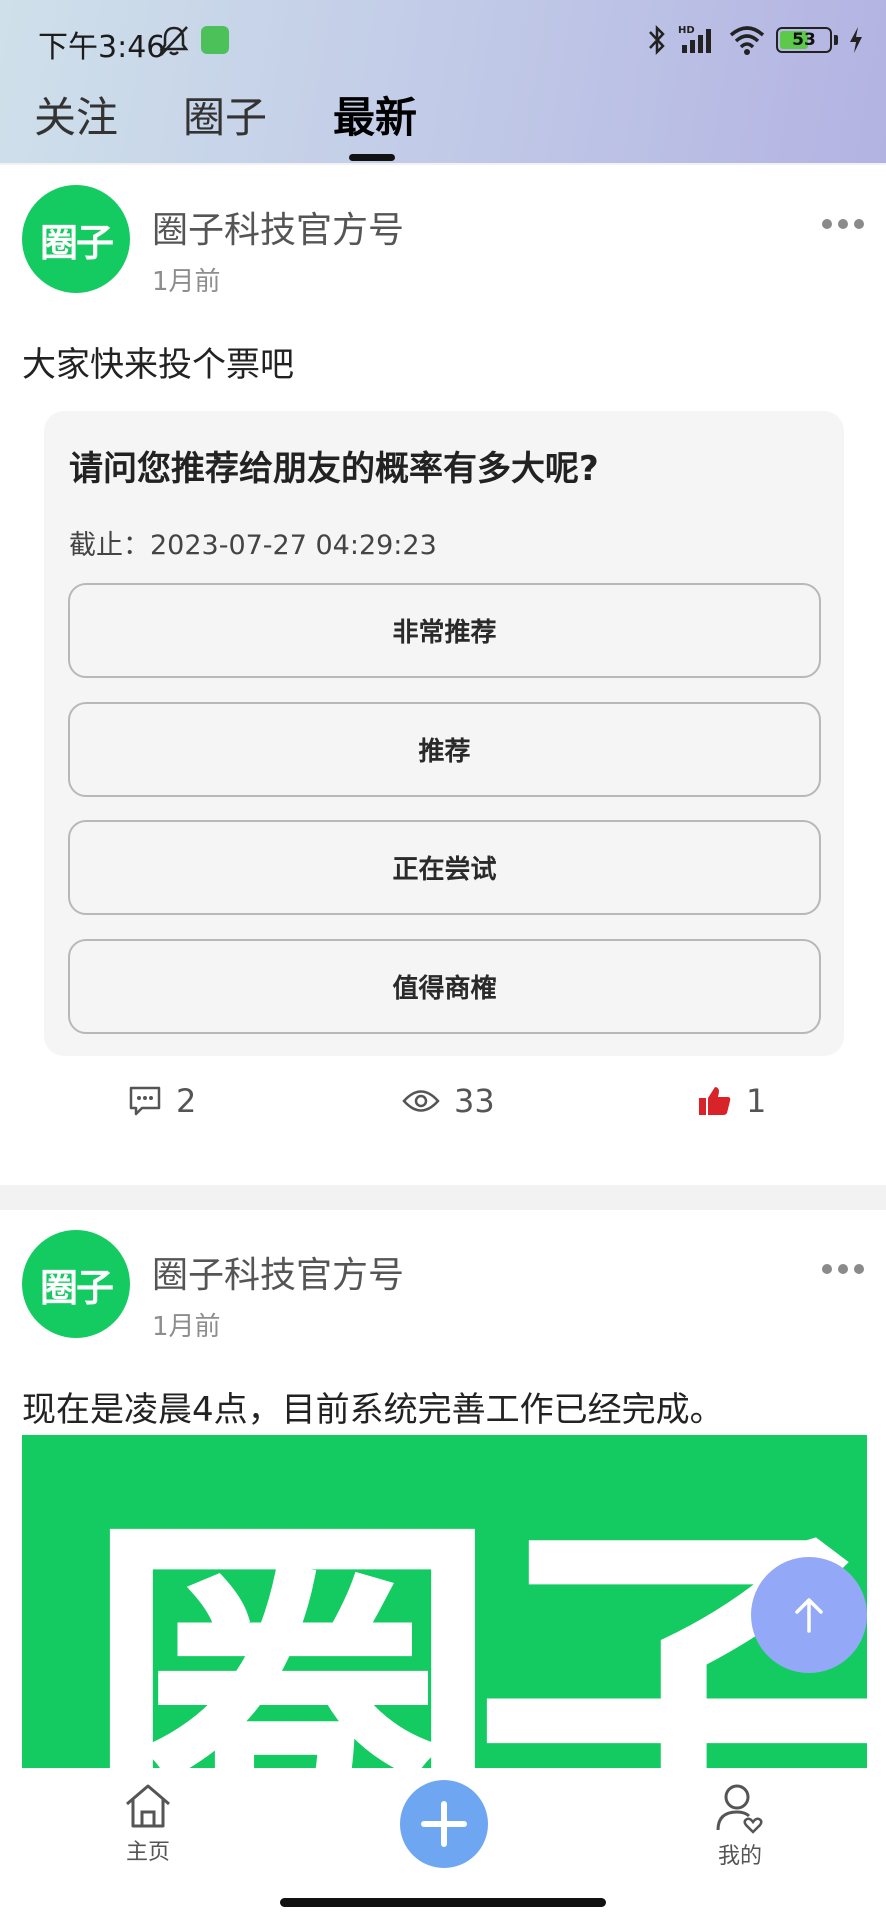 This screenshot has width=886, height=1920. What do you see at coordinates (148, 1806) in the screenshot?
I see `home-icon` at bounding box center [148, 1806].